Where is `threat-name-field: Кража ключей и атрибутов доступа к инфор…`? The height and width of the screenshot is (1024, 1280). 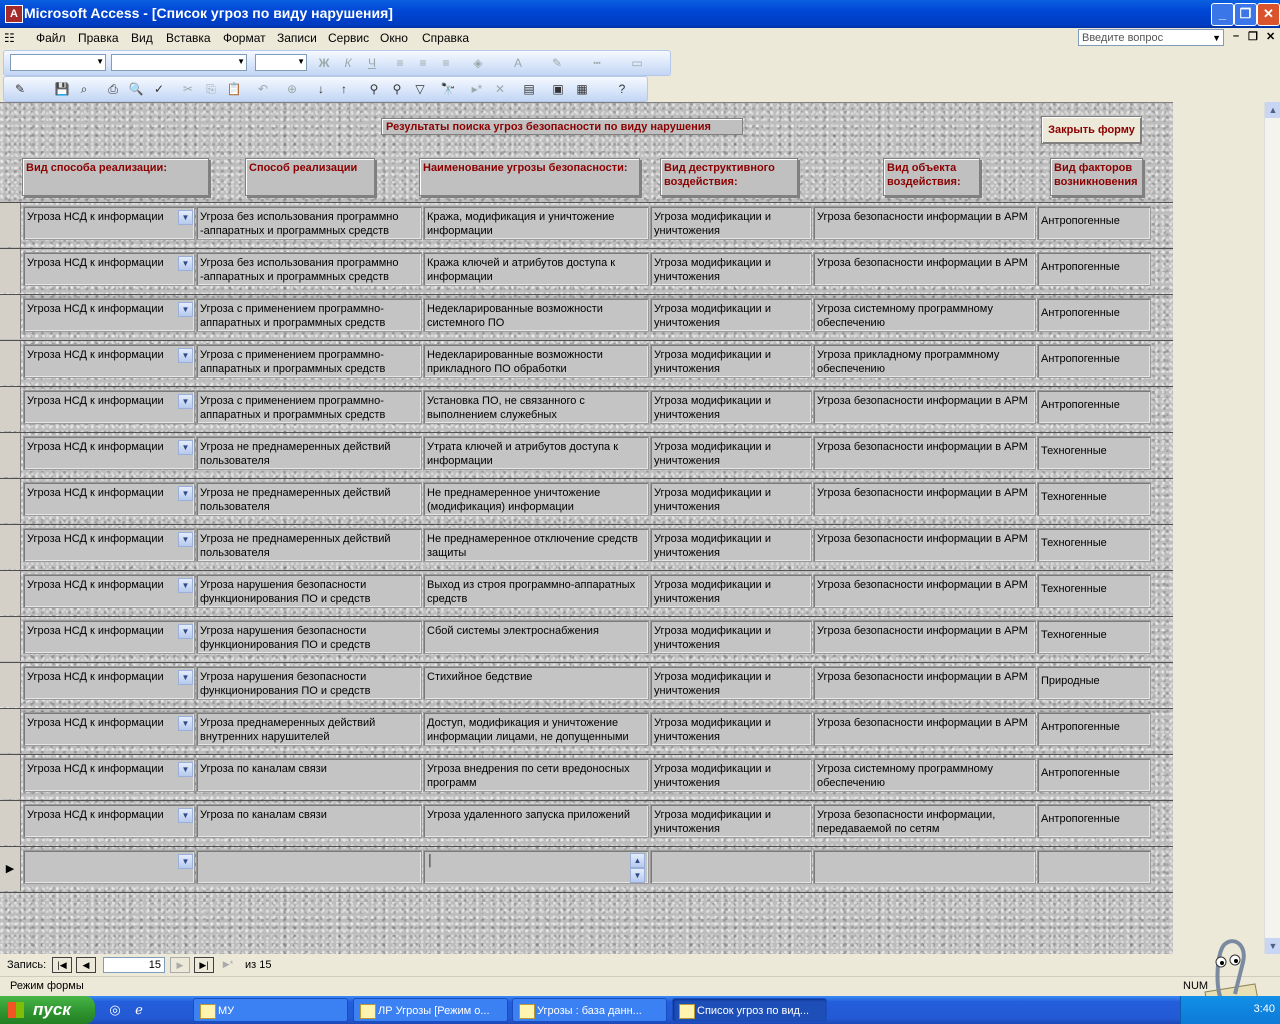
threat-name-field: Кража ключей и атрибутов доступа к инфор… is located at coordinates (536, 269).